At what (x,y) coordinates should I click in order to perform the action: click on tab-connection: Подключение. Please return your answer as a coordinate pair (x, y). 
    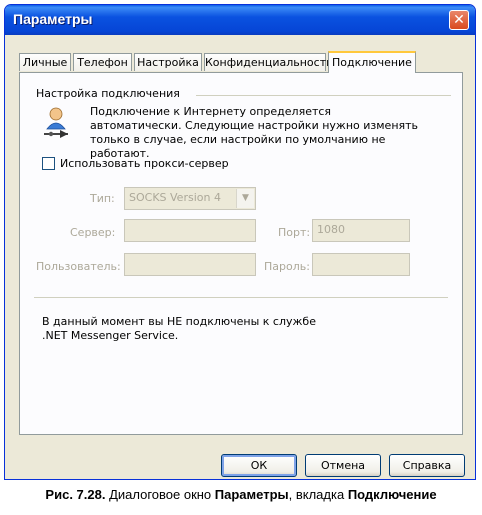
    Looking at the image, I should click on (372, 62).